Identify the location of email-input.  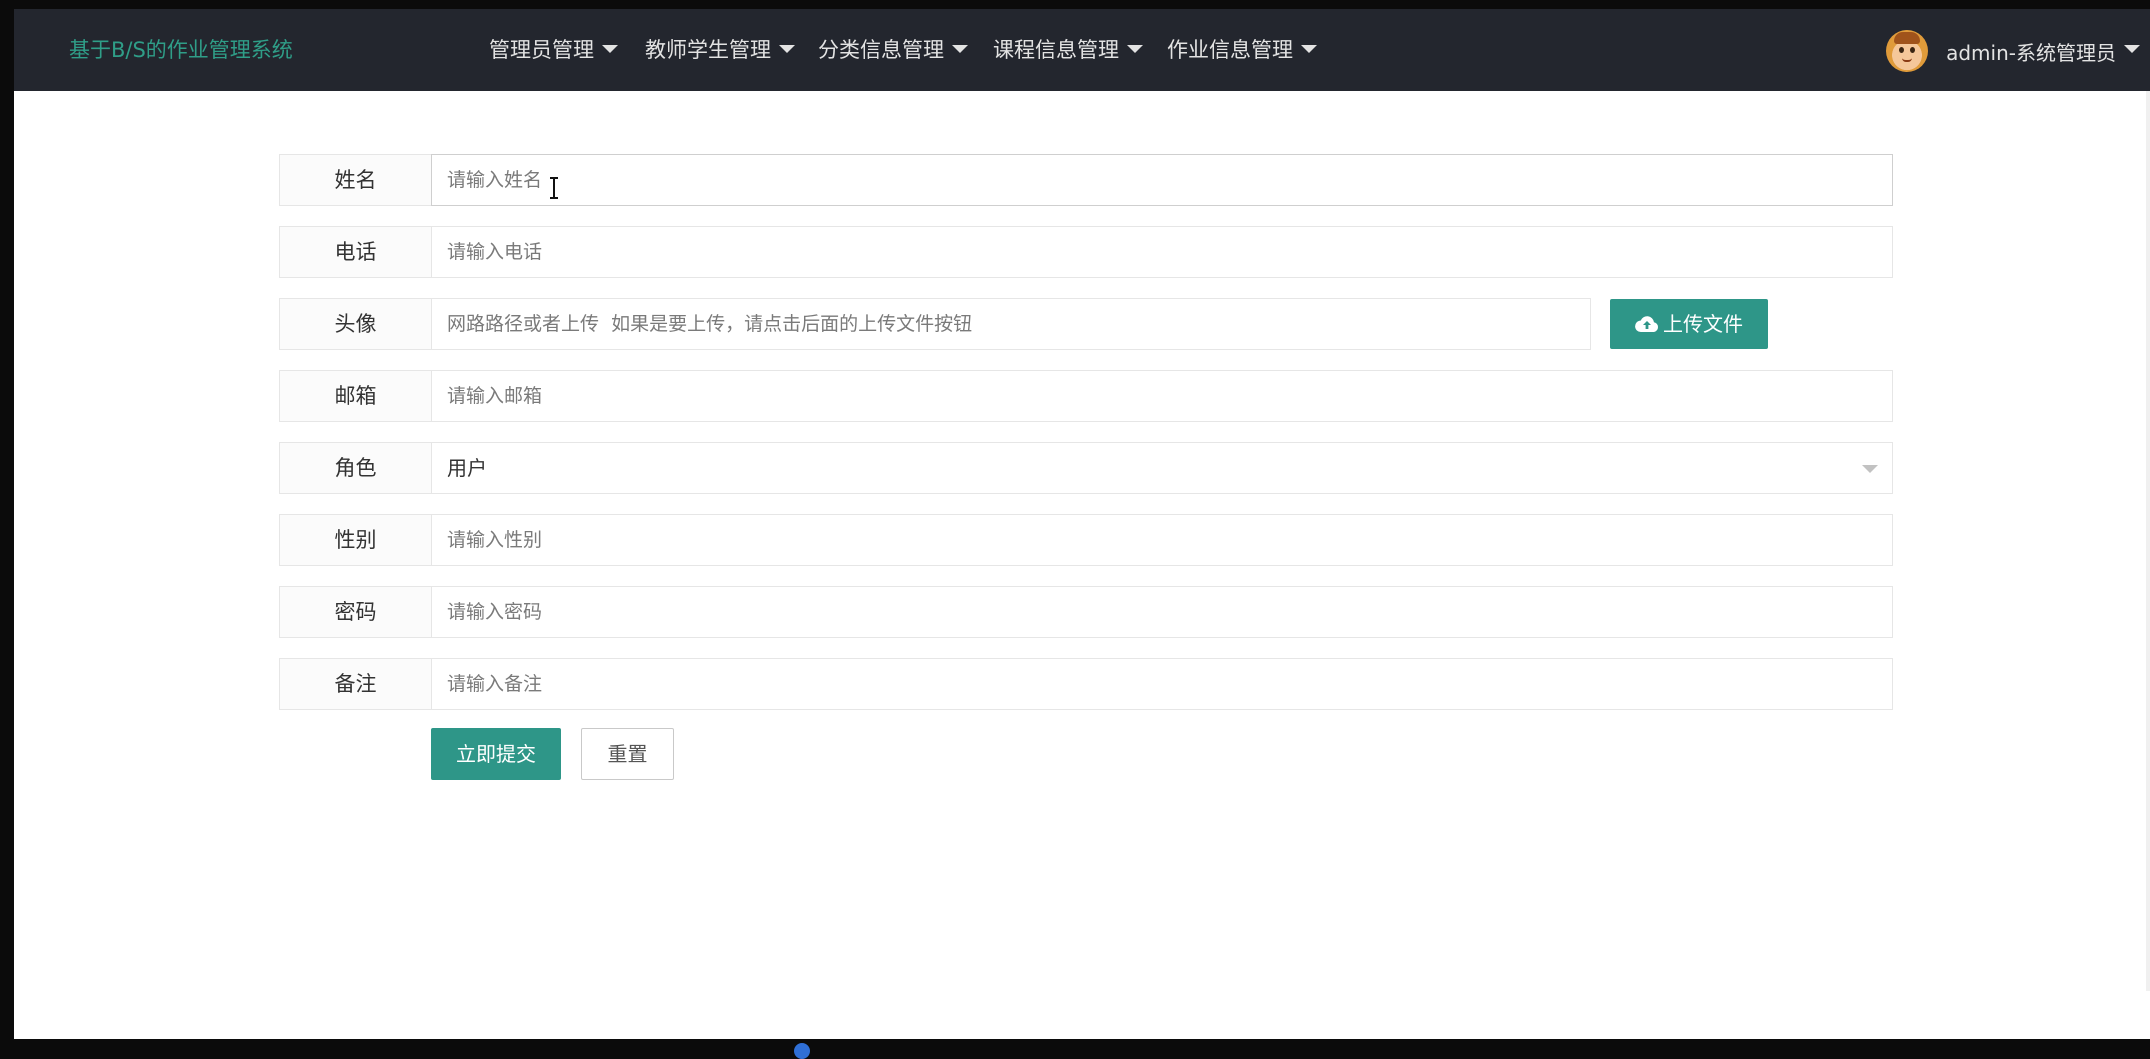
(1162, 396).